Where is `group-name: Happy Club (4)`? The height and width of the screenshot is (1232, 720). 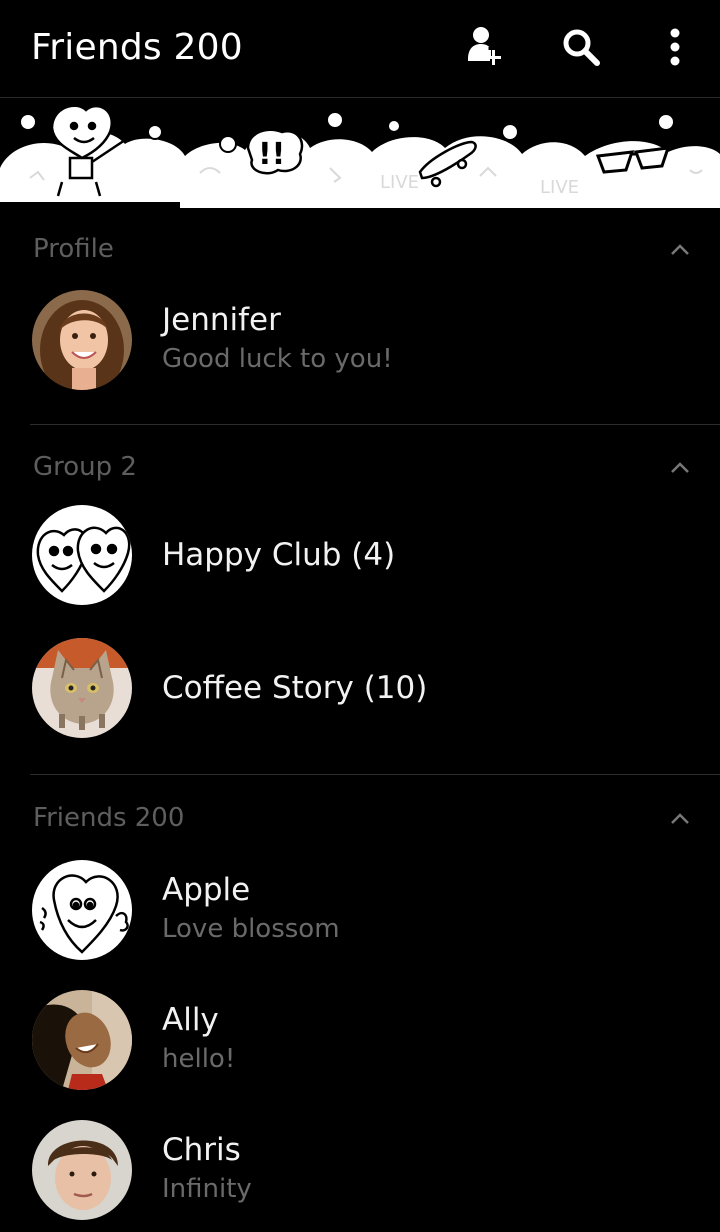
group-name: Happy Club (4) is located at coordinates (279, 555).